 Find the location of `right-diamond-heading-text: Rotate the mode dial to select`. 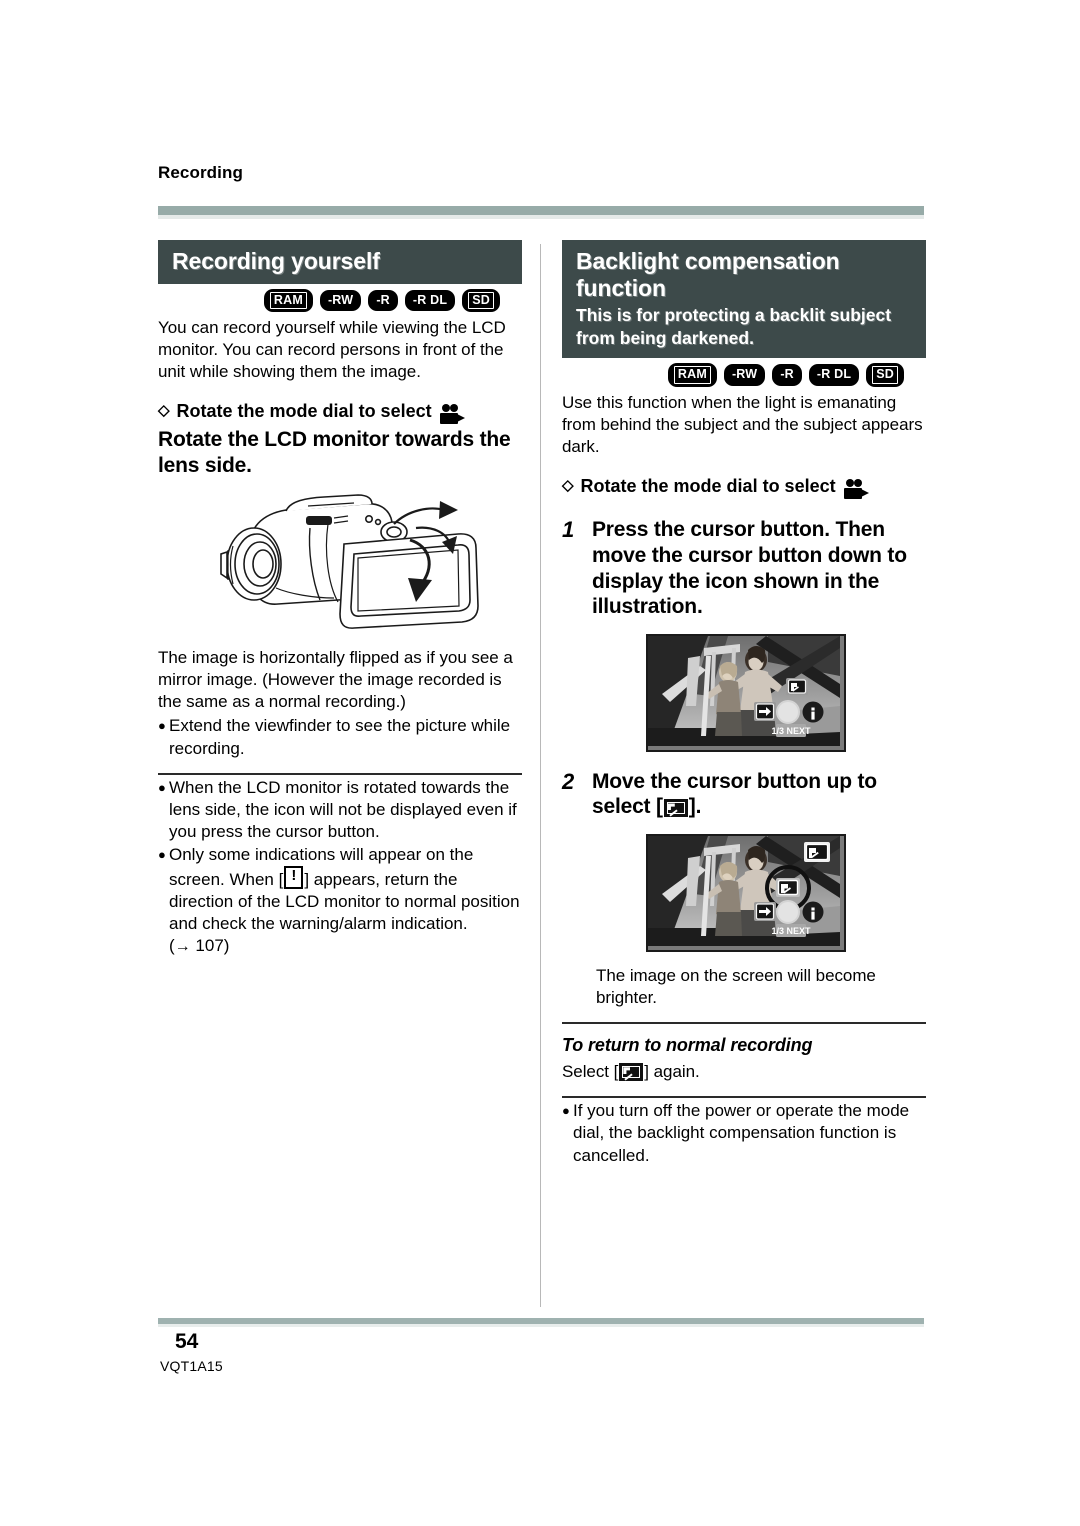

right-diamond-heading-text: Rotate the mode dial to select is located at coordinates (708, 485).